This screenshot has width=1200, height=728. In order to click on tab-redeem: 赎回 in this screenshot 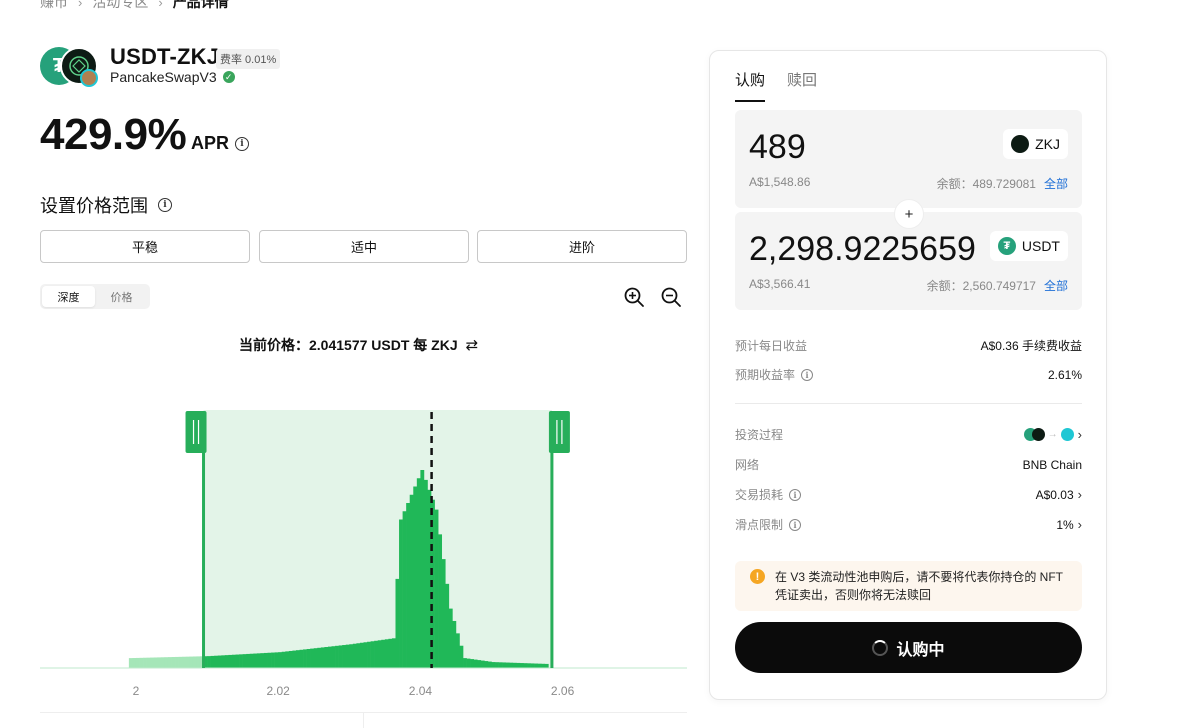, I will do `click(802, 85)`.